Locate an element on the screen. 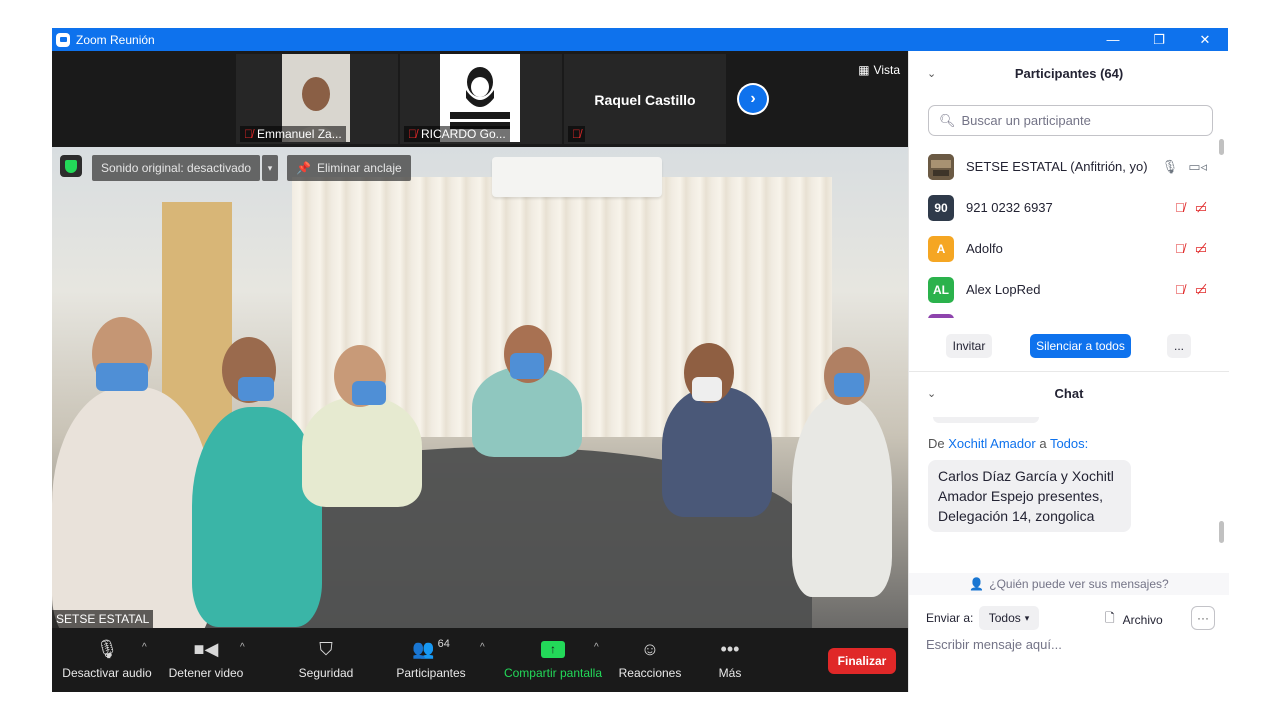 The image size is (1280, 720). chat-more-button: ··· is located at coordinates (1203, 618).